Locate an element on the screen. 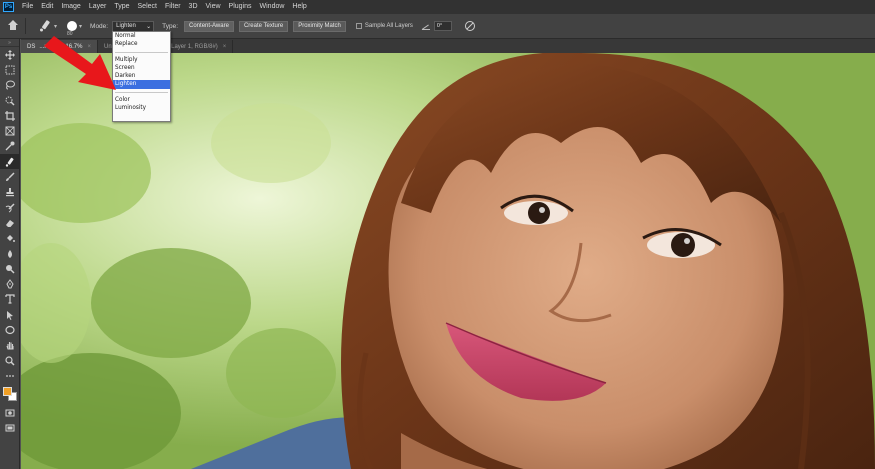 The width and height of the screenshot is (875, 469). mode-option-screen: Screen is located at coordinates (141, 68).